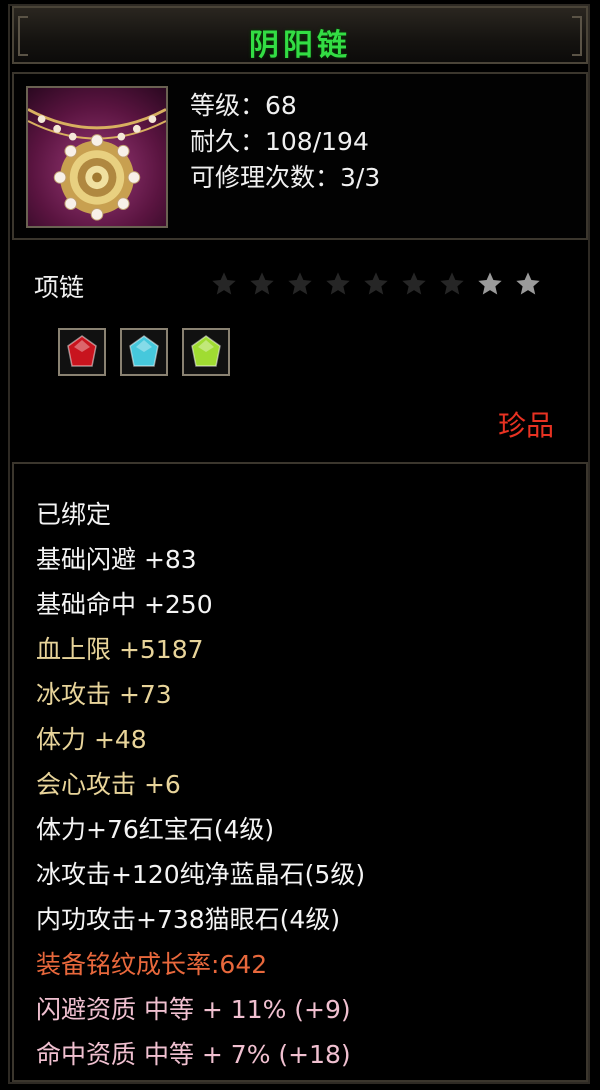 This screenshot has width=600, height=1090. What do you see at coordinates (91, 739) in the screenshot?
I see `attribute-line: 体力 +48` at bounding box center [91, 739].